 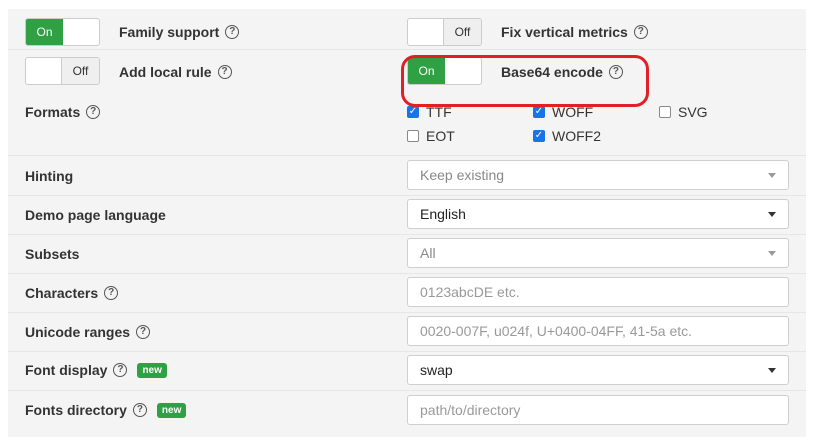 I want to click on fonts-directory-label: Fonts directory ? new, so click(x=106, y=410).